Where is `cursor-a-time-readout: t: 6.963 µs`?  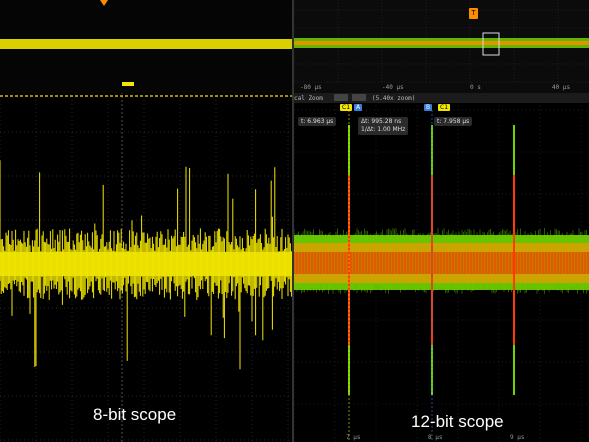
cursor-a-time-readout: t: 6.963 µs is located at coordinates (317, 121).